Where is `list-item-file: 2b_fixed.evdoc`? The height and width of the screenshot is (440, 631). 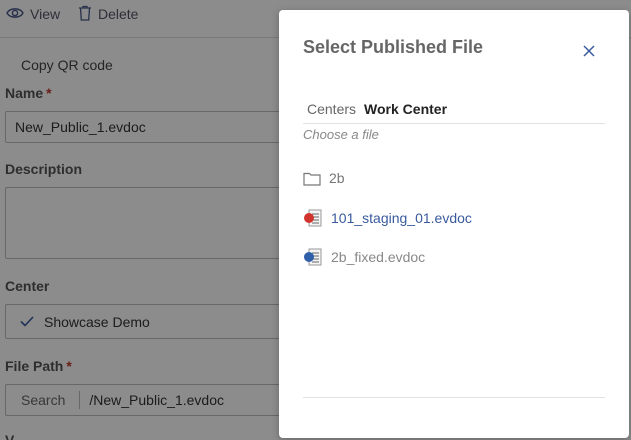
list-item-file: 2b_fixed.evdoc is located at coordinates (364, 257).